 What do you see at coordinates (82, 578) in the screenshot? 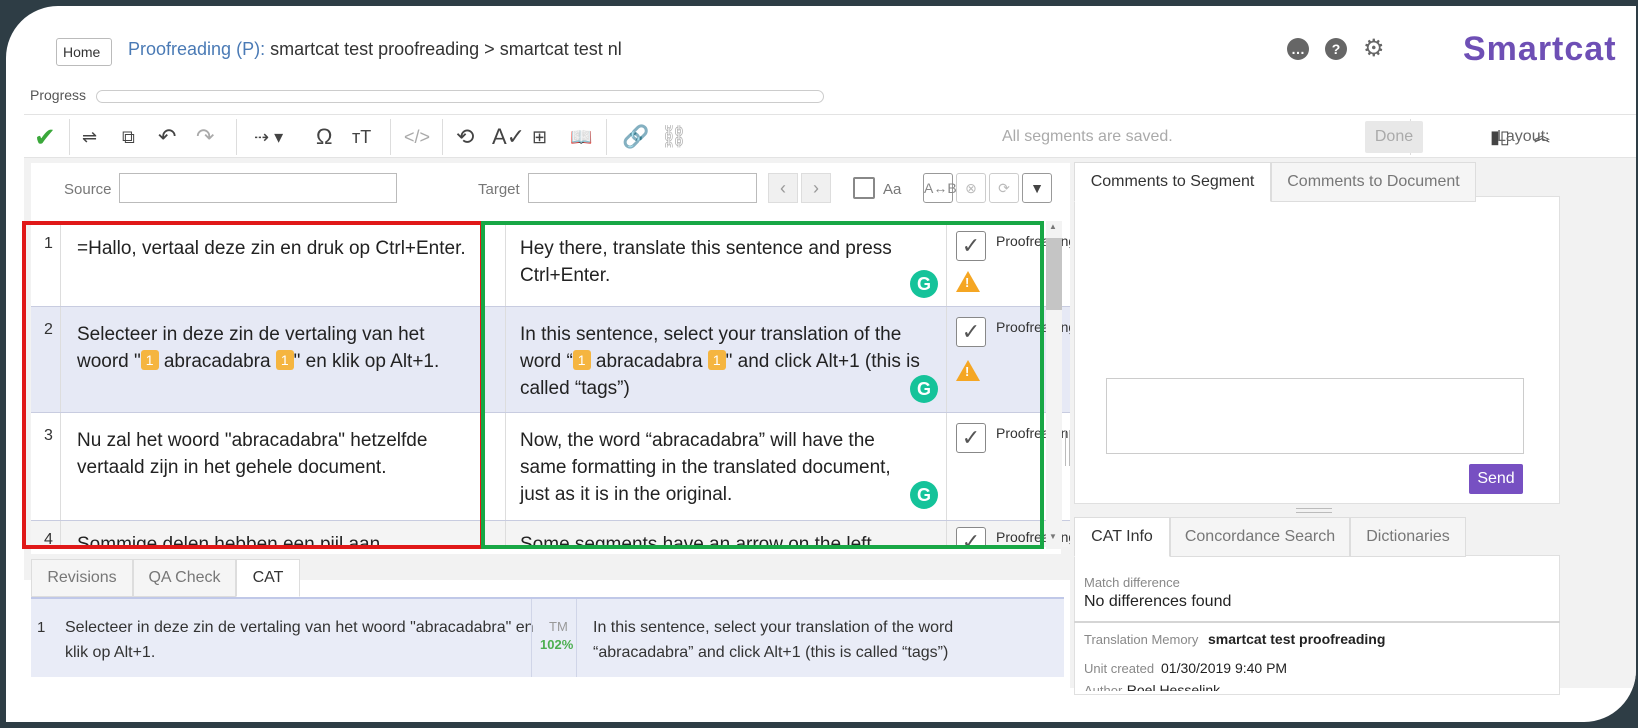
I see `tab-revisions: Revisions` at bounding box center [82, 578].